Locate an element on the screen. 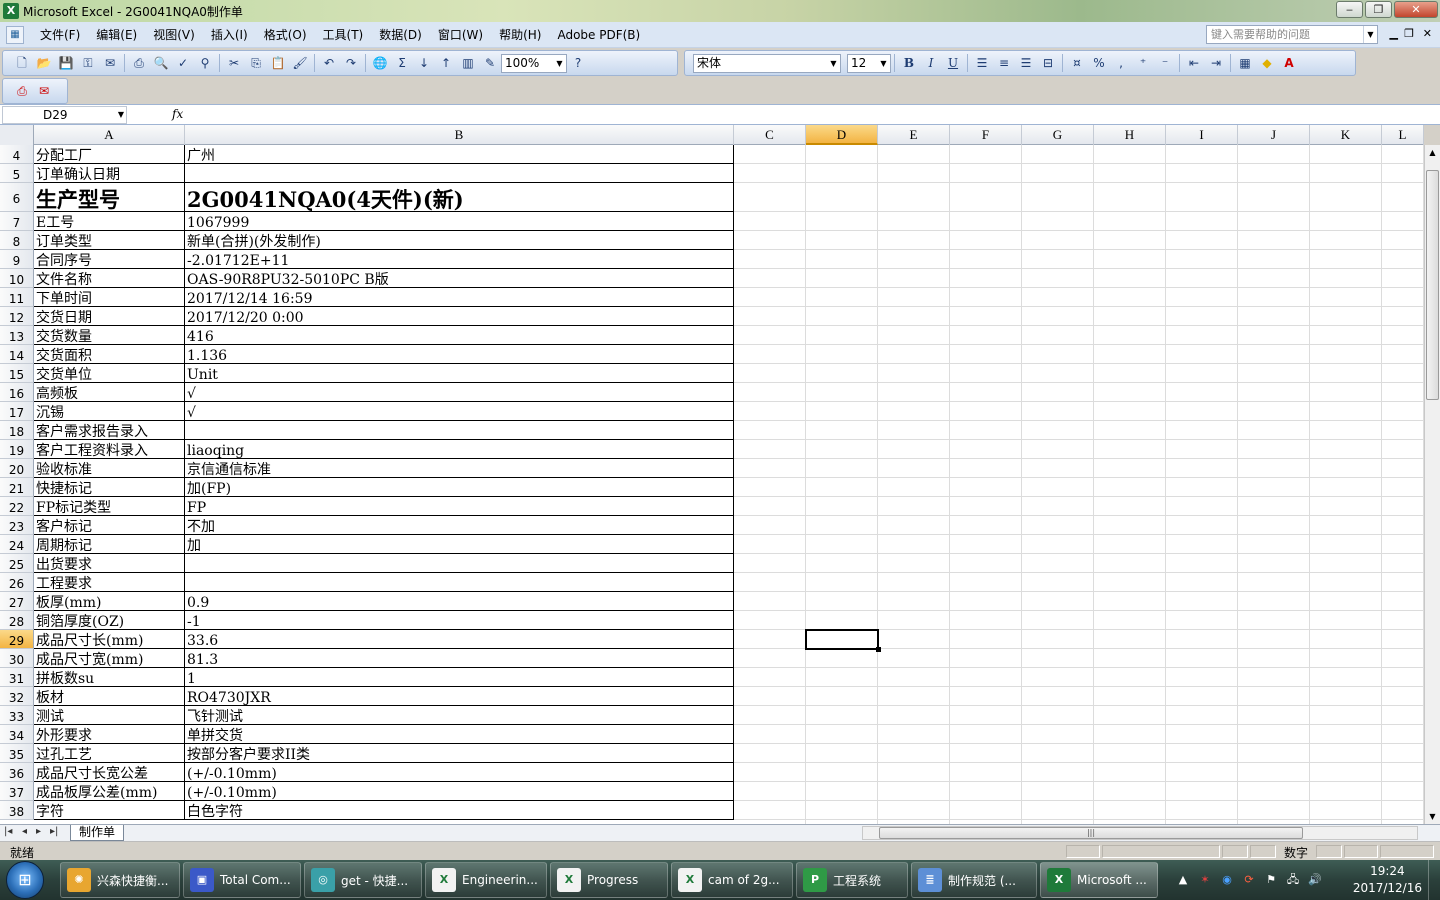 The width and height of the screenshot is (1440, 900). undo-icon: ↶ is located at coordinates (329, 63).